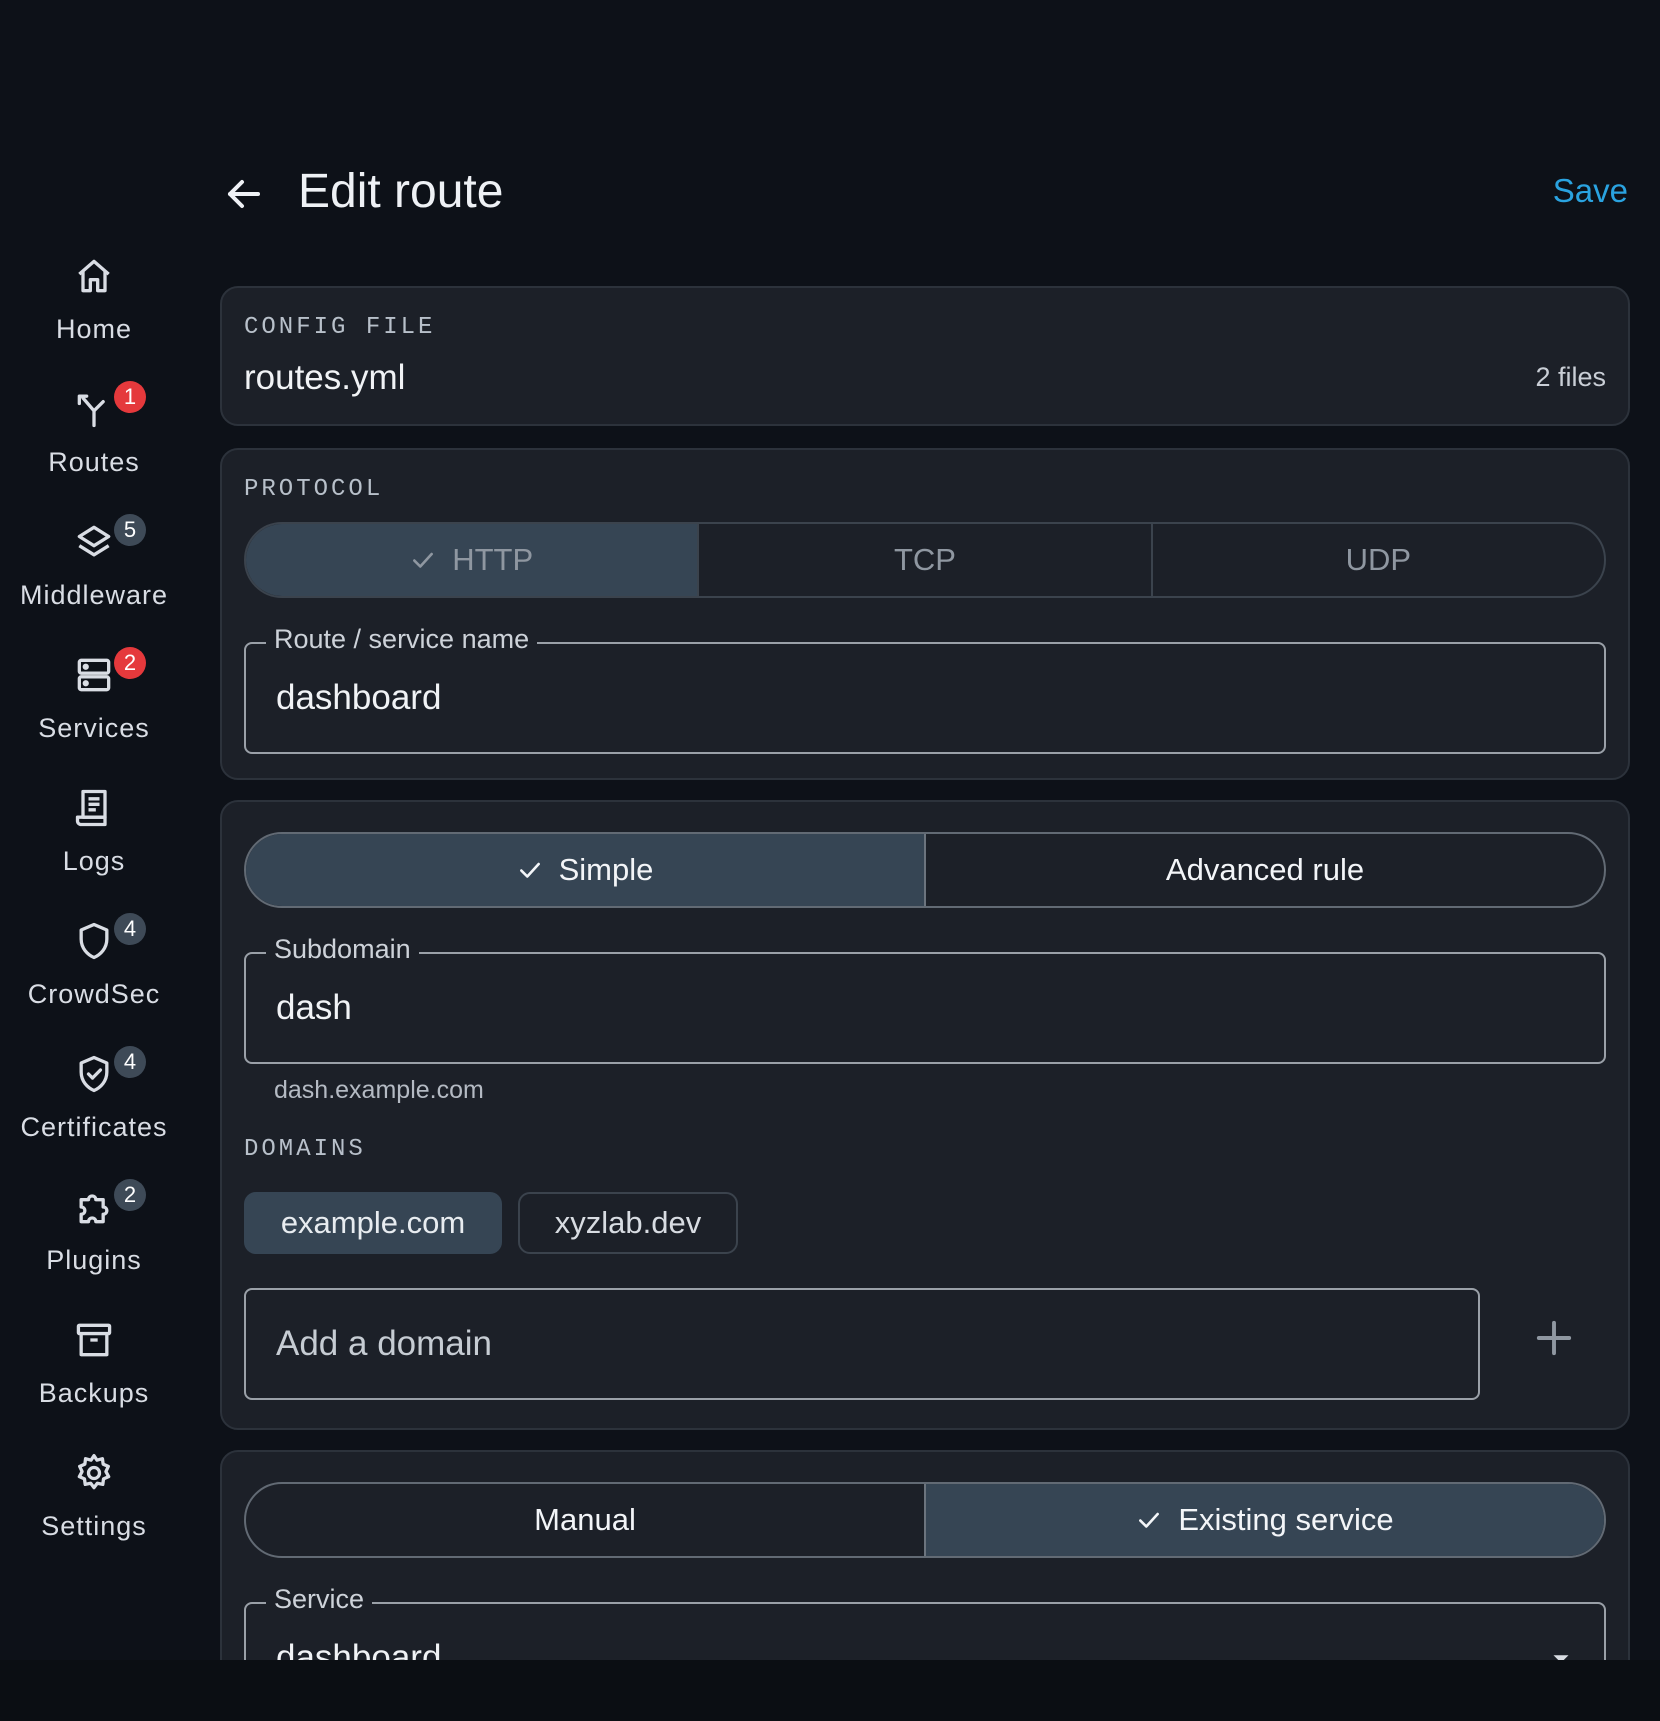 The image size is (1660, 1721). What do you see at coordinates (319, 1599) in the screenshot?
I see `service-label: Service` at bounding box center [319, 1599].